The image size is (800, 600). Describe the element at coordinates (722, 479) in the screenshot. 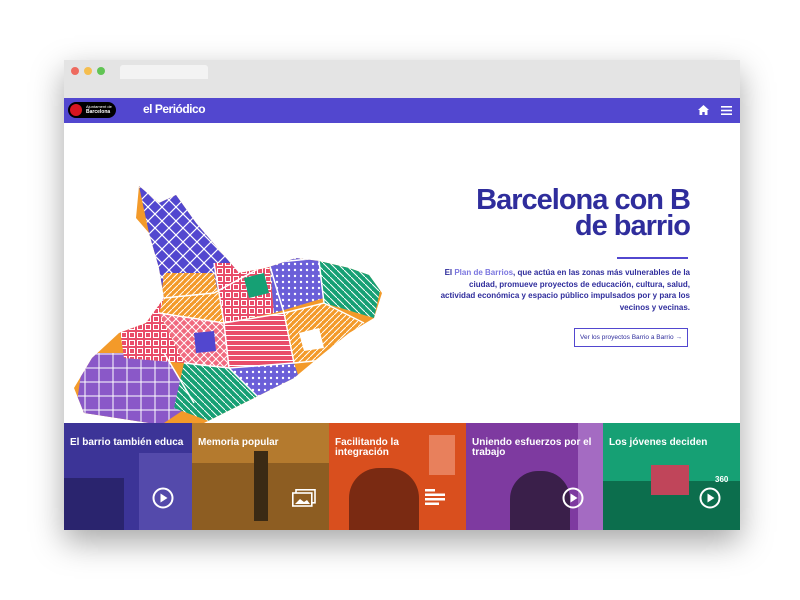

I see `360-badge: 360` at that location.